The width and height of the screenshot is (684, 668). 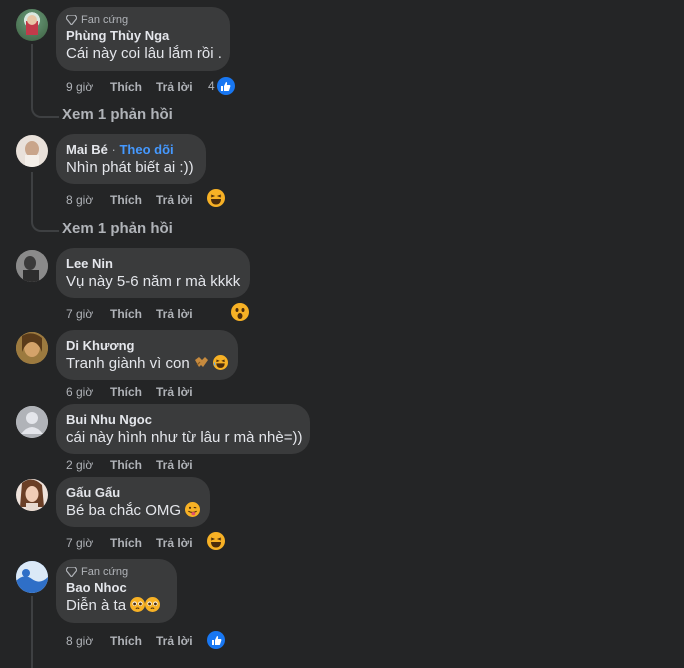 What do you see at coordinates (201, 362) in the screenshot?
I see `handshake-emoji-icon` at bounding box center [201, 362].